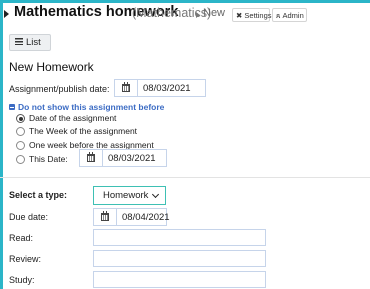  I want to click on review-label: Review:, so click(25, 259).